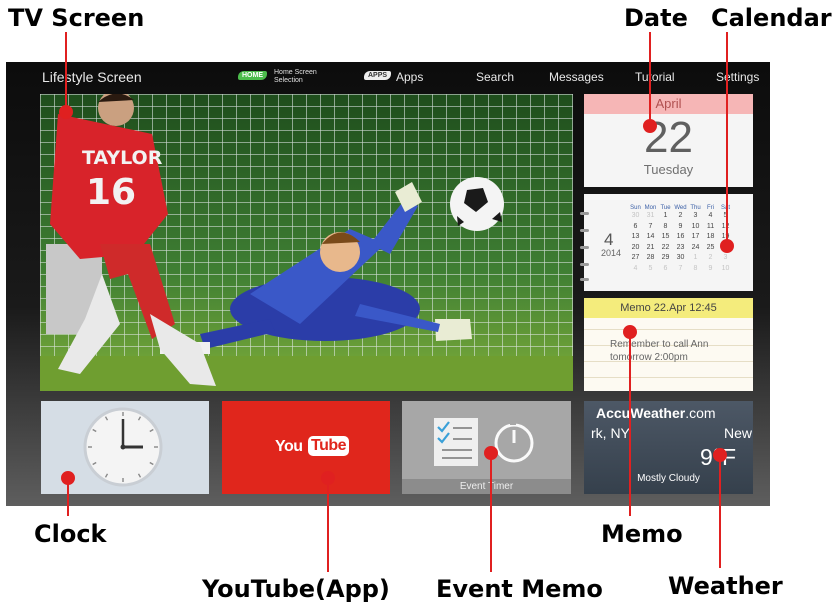 Image resolution: width=832 pixels, height=609 pixels. I want to click on calendar-week-row: 13 14 15 16 17 18 19, so click(680, 237).